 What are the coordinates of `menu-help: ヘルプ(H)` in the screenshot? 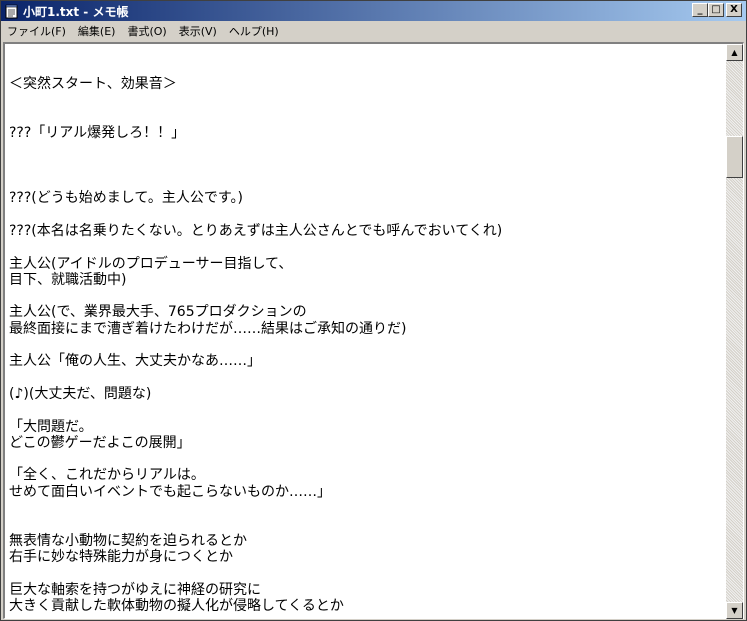 It's located at (254, 31).